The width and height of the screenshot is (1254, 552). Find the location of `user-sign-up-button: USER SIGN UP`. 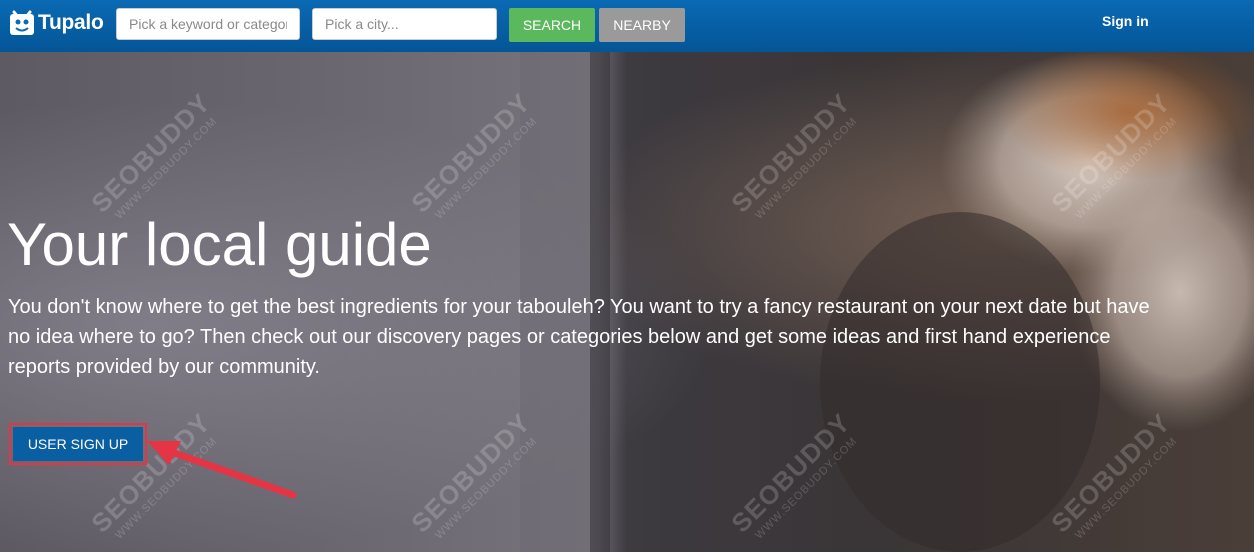

user-sign-up-button: USER SIGN UP is located at coordinates (78, 444).